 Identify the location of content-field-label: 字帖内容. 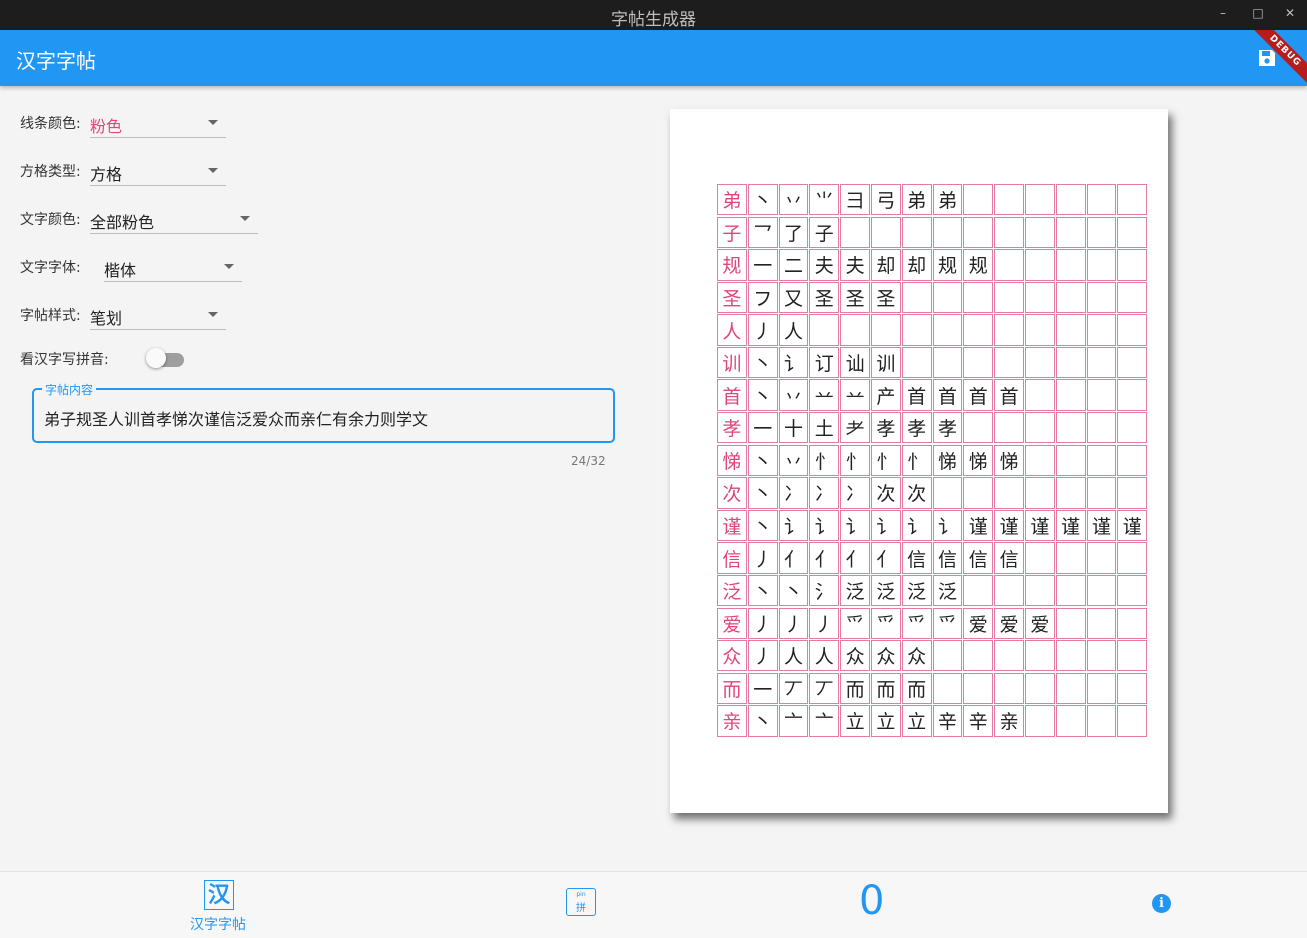
(69, 389).